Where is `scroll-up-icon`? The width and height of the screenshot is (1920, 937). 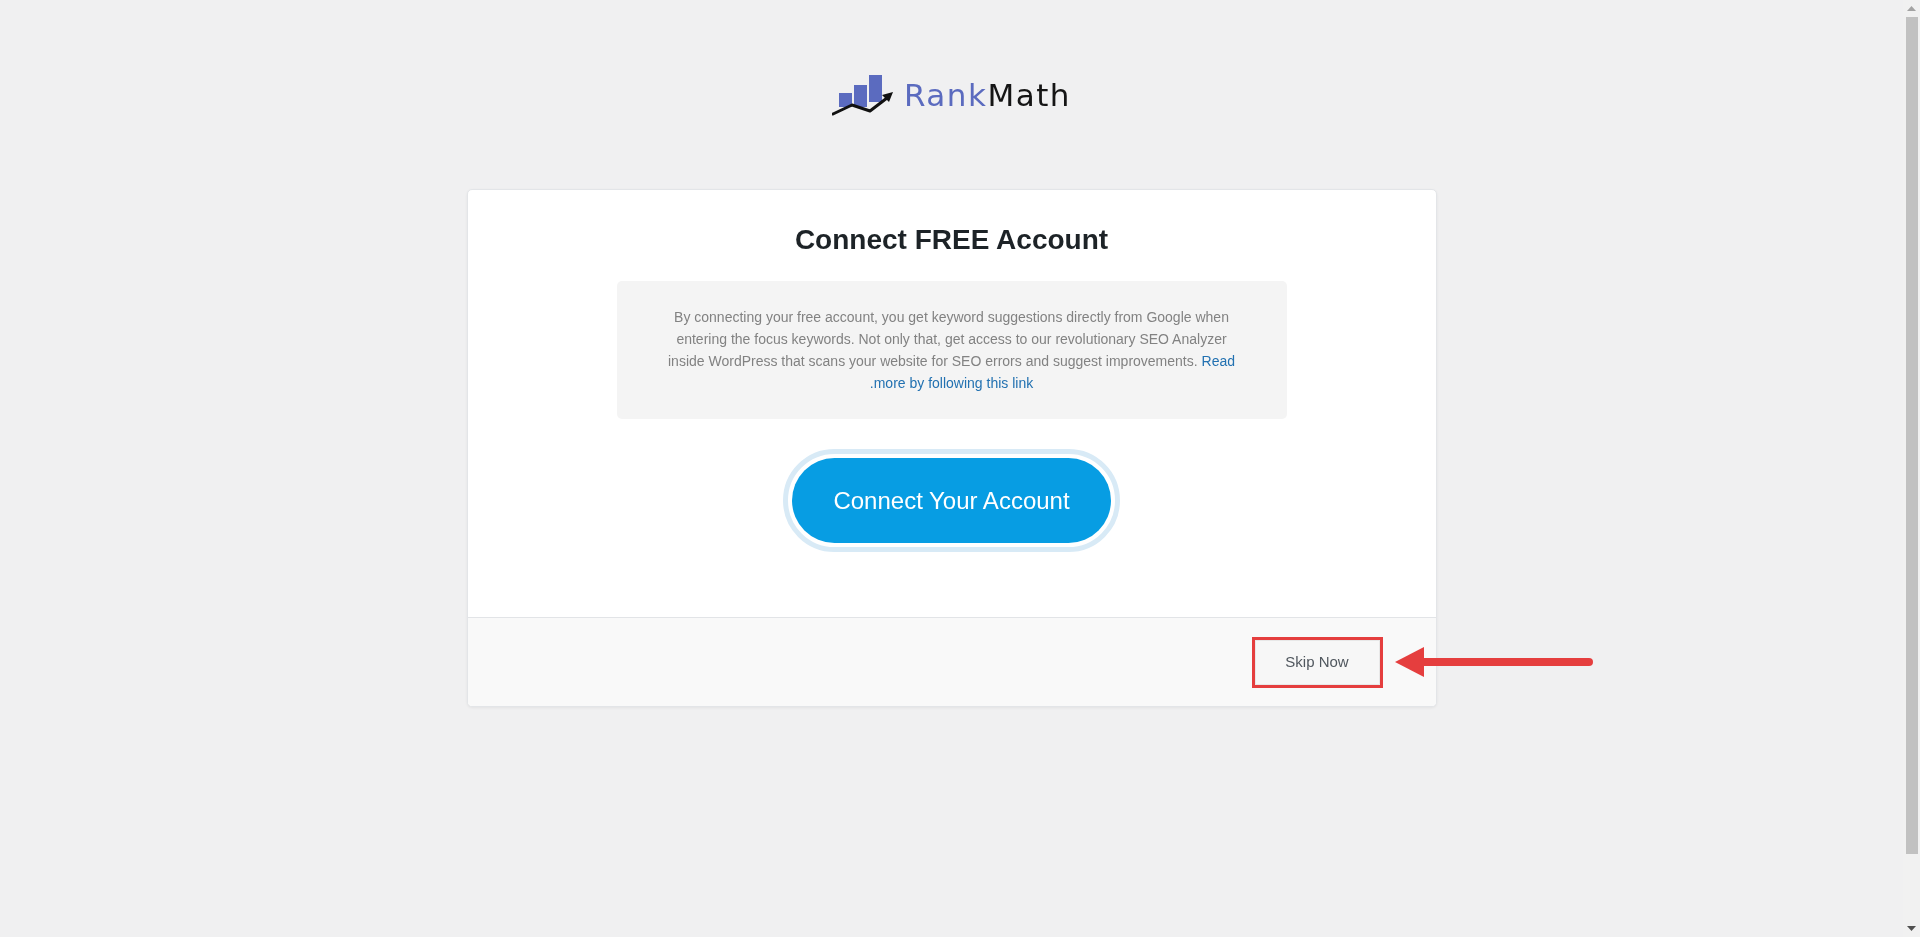
scroll-up-icon is located at coordinates (1911, 8).